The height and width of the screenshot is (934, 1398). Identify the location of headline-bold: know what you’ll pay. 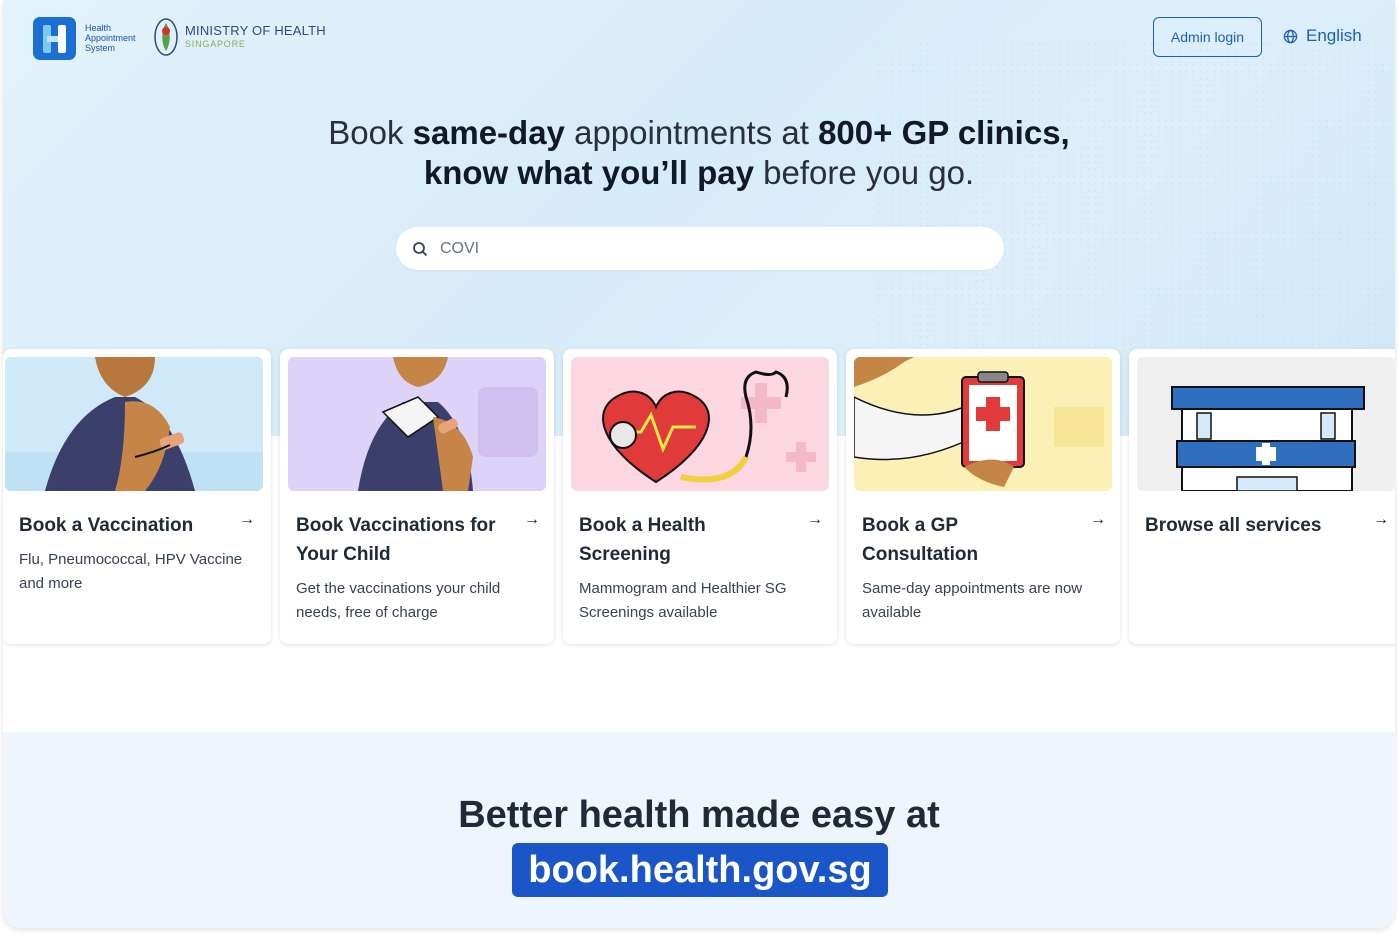
(588, 172).